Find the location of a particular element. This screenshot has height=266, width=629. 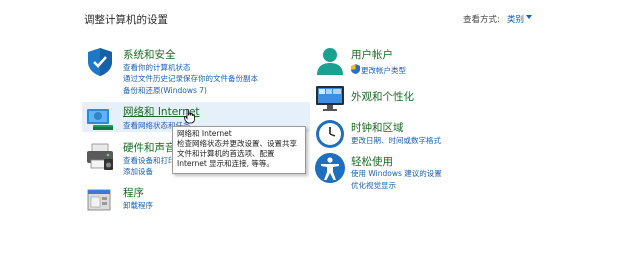

view-by-dropdown: 类别 is located at coordinates (515, 19).